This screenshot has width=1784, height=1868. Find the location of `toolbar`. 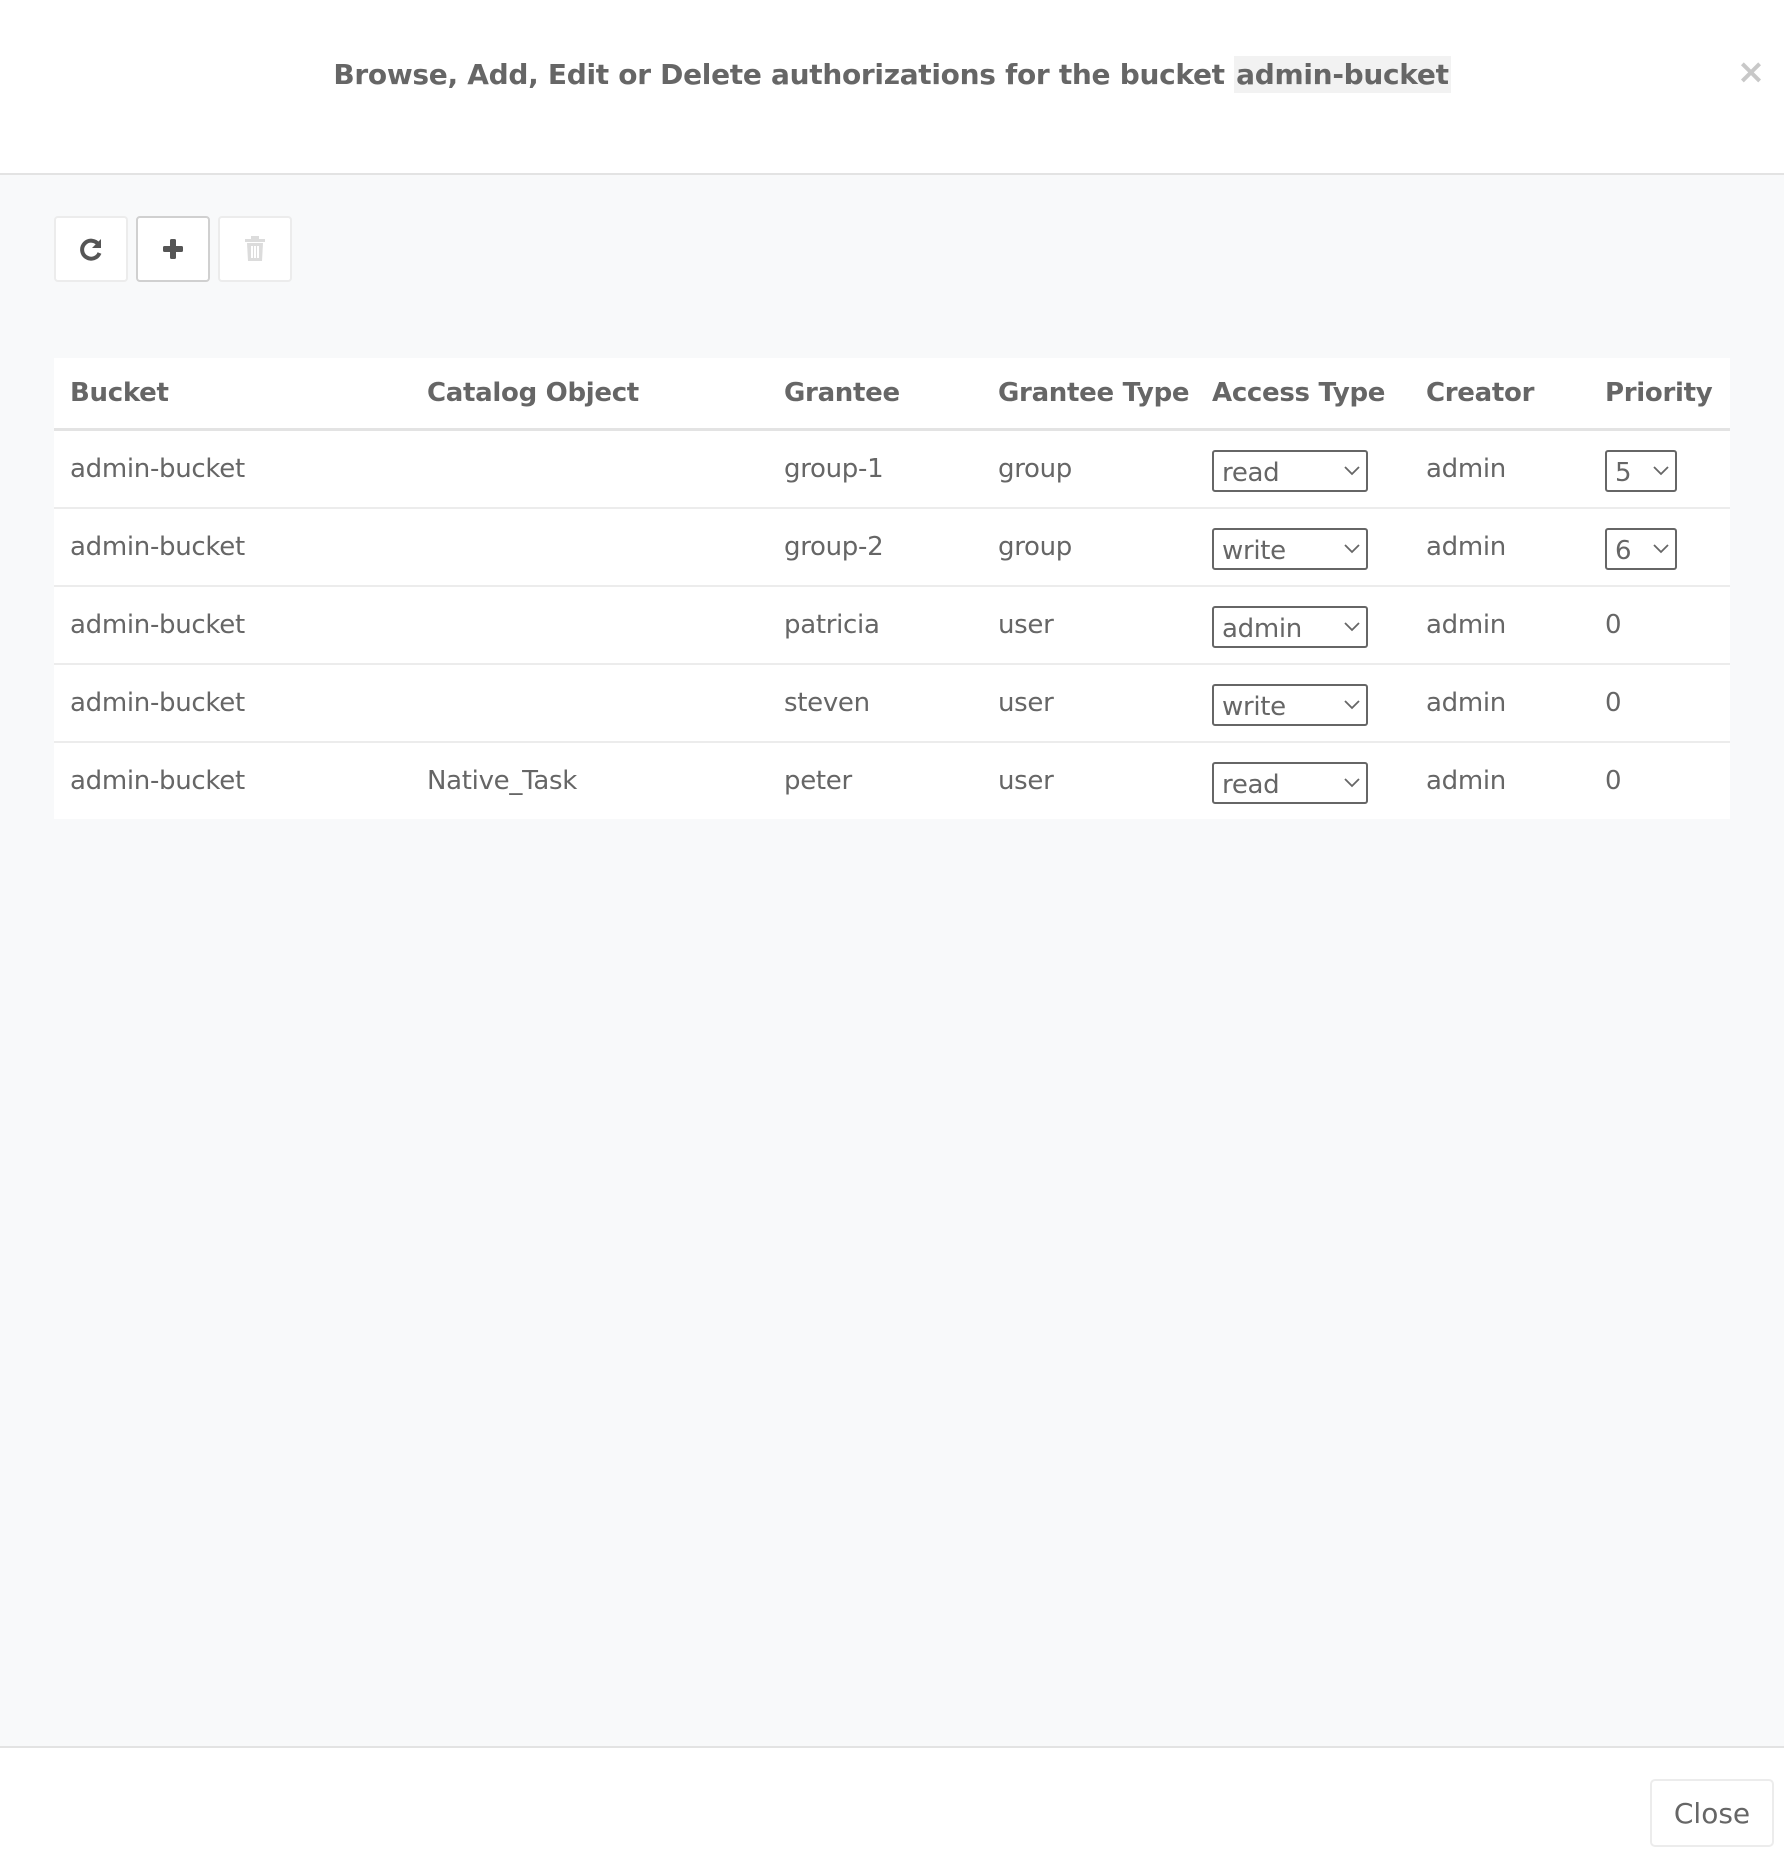

toolbar is located at coordinates (173, 249).